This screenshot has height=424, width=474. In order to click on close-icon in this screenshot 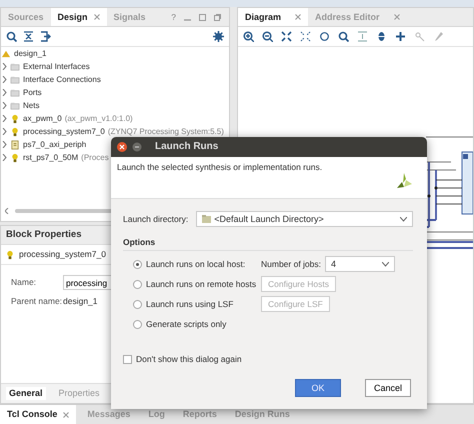, I will do `click(122, 147)`.